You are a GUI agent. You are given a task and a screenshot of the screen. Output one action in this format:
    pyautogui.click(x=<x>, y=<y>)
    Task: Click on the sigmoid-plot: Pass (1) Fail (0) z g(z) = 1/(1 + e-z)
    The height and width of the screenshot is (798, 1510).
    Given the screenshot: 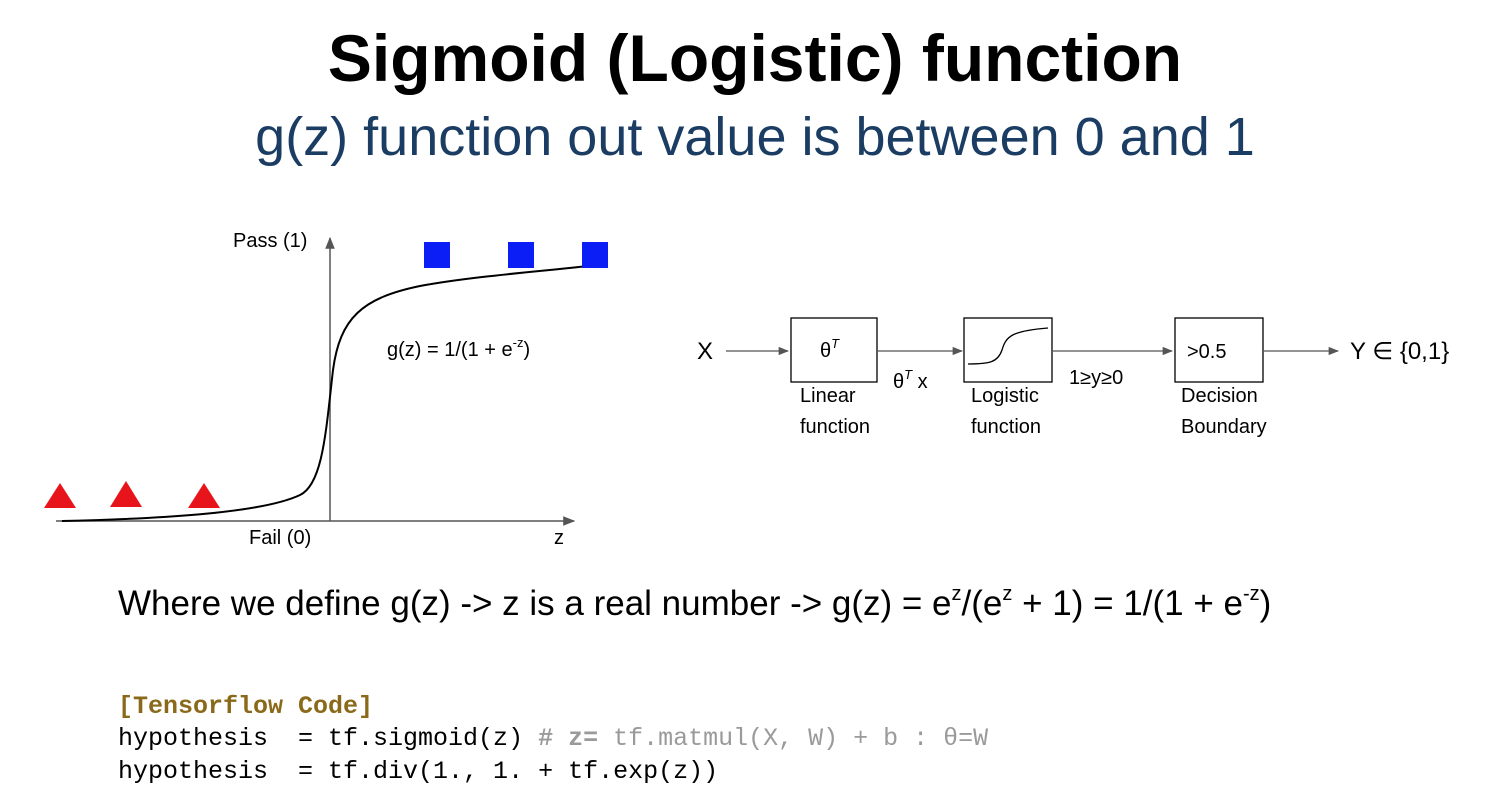 What is the action you would take?
    pyautogui.click(x=326, y=389)
    